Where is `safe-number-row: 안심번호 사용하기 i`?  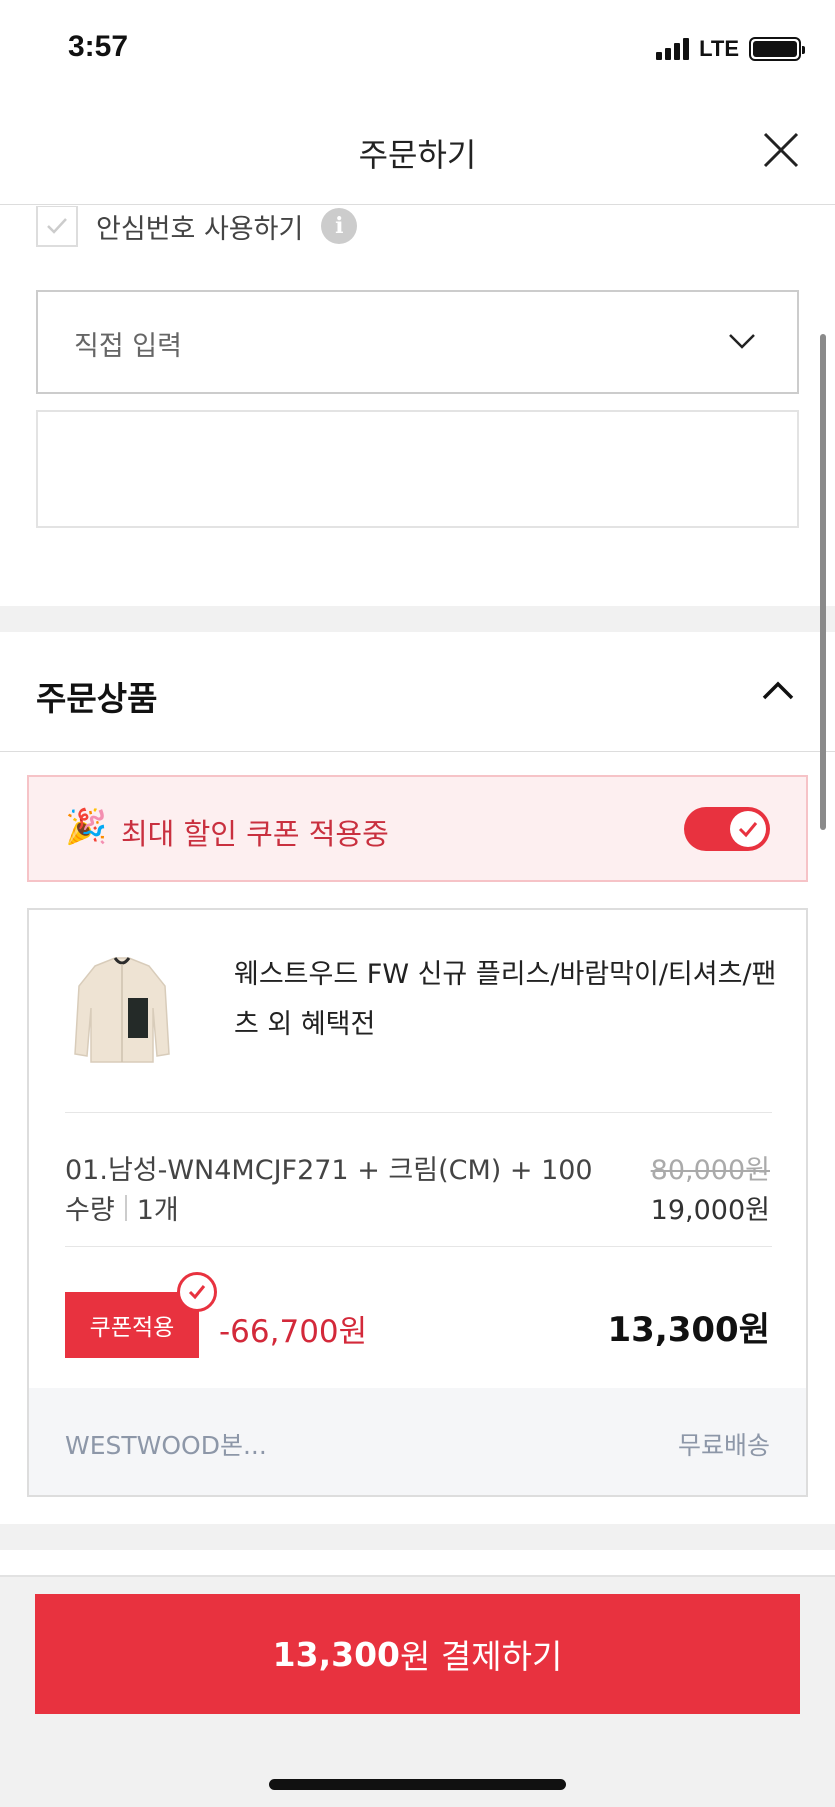 safe-number-row: 안심번호 사용하기 i is located at coordinates (197, 226).